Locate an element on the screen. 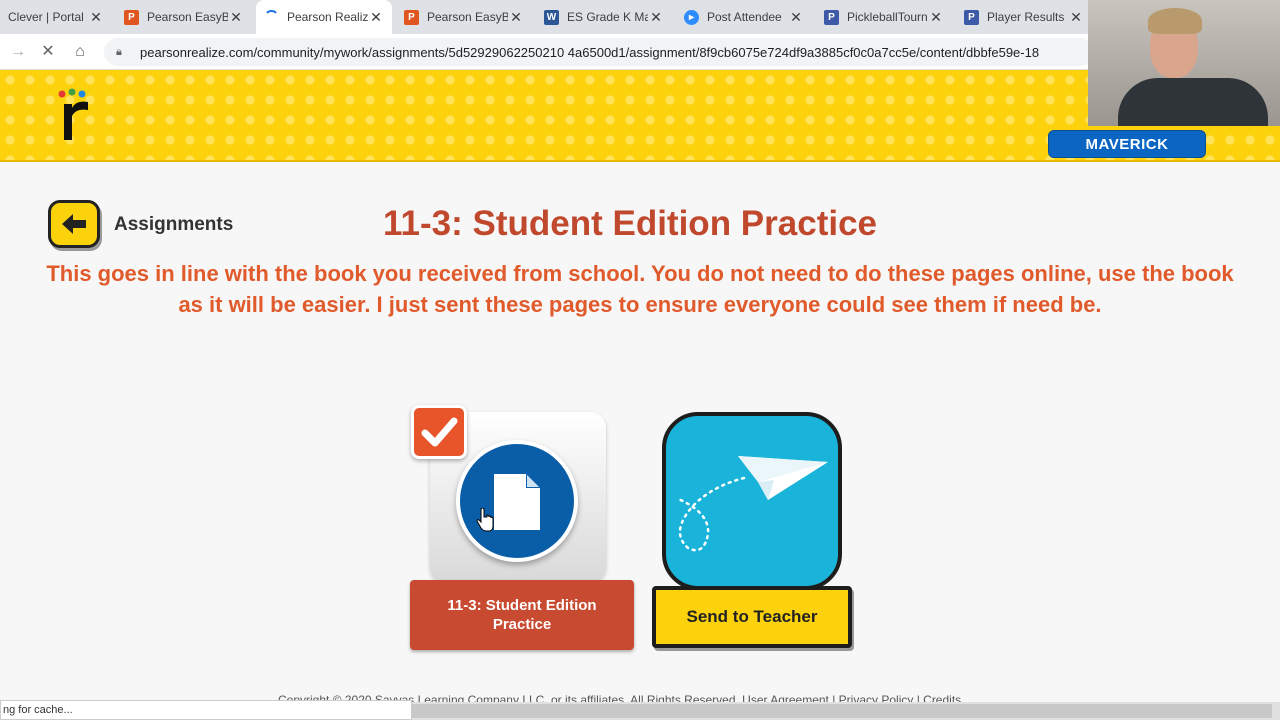 Image resolution: width=1280 pixels, height=720 pixels. tab-clever: Clever | Portal ✕ is located at coordinates (56, 17).